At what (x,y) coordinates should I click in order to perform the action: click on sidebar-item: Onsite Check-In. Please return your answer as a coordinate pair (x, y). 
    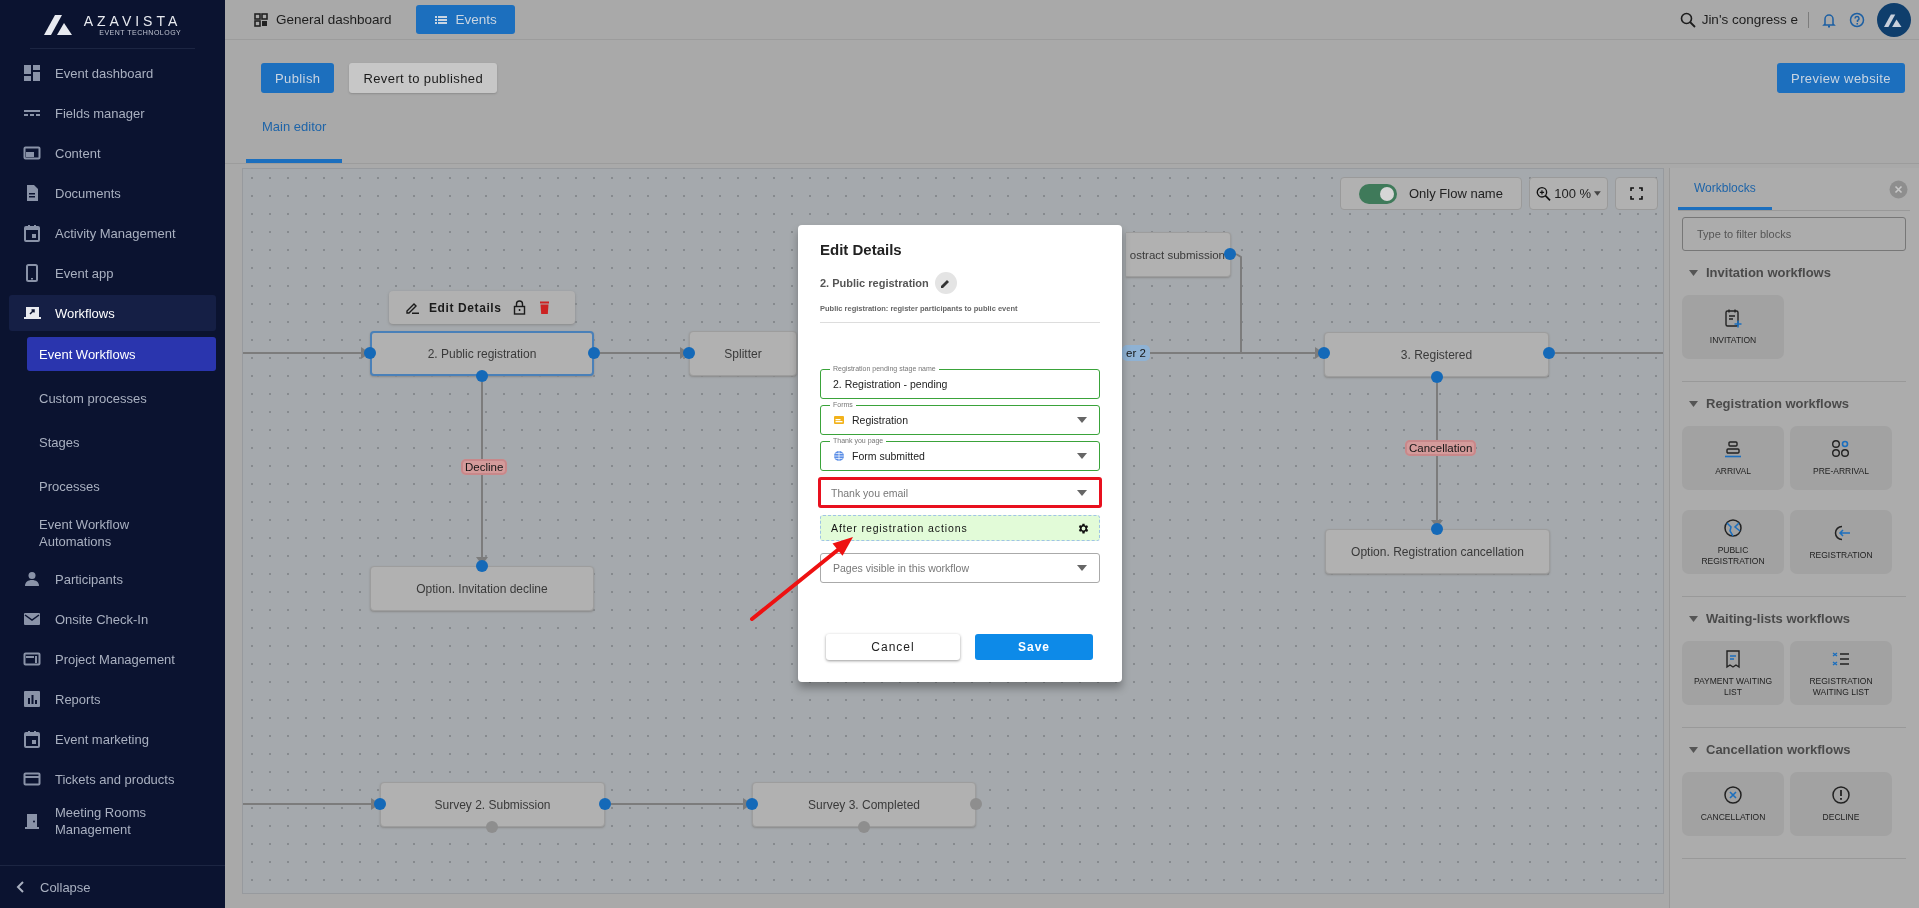
    Looking at the image, I should click on (112, 619).